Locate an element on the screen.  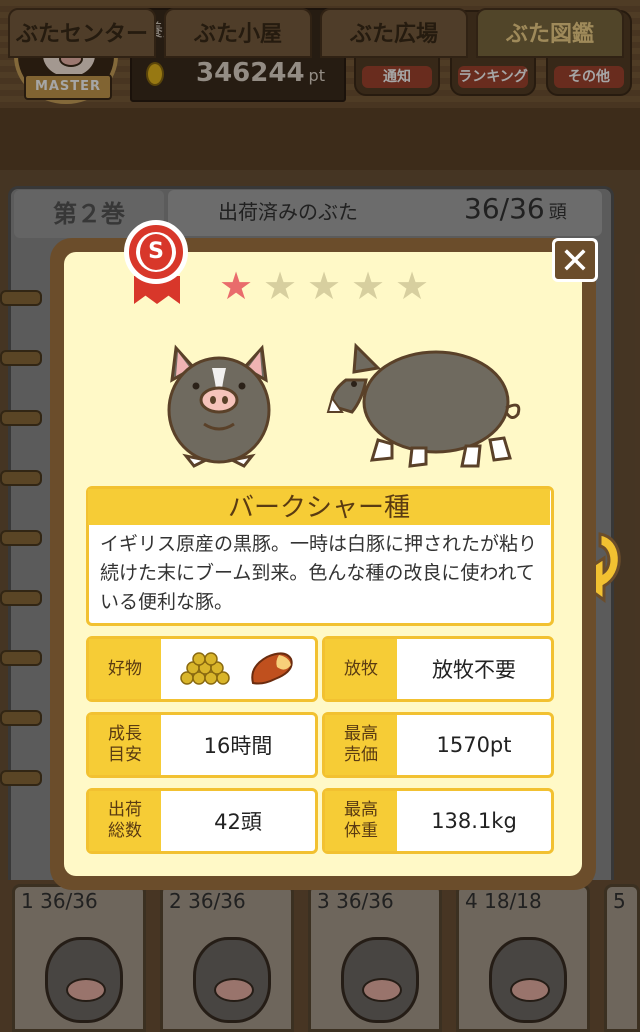
close-button: ✕ is located at coordinates (575, 260).